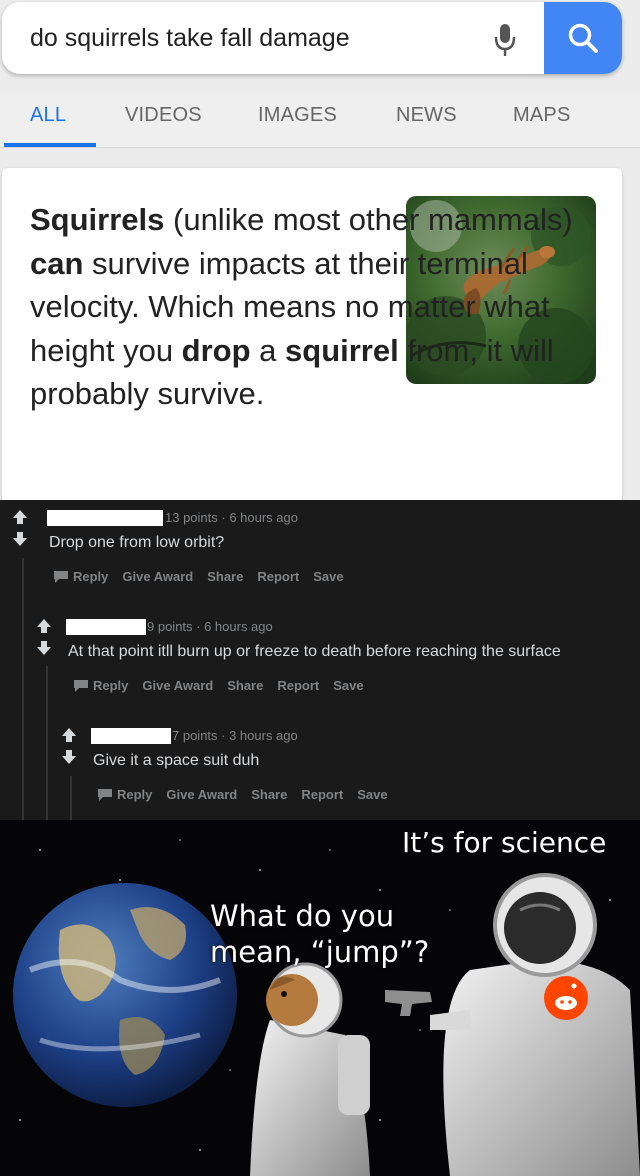  I want to click on tab-maps: MAPS, so click(541, 115).